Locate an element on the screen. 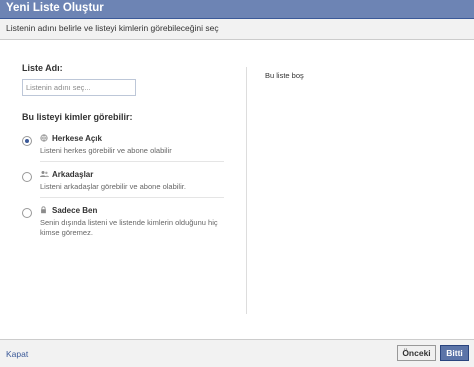  only-me-radio is located at coordinates (27, 213).